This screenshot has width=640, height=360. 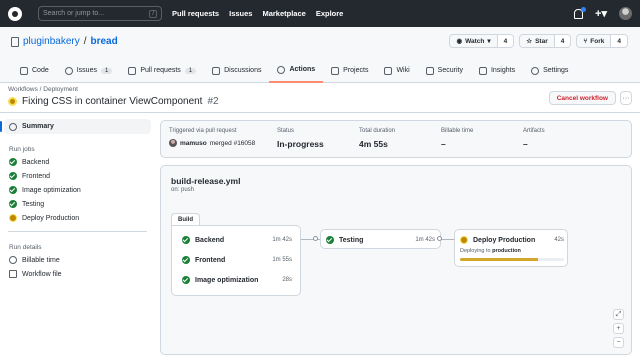 What do you see at coordinates (51, 190) in the screenshot?
I see `sidebar-item-label: Image optimization` at bounding box center [51, 190].